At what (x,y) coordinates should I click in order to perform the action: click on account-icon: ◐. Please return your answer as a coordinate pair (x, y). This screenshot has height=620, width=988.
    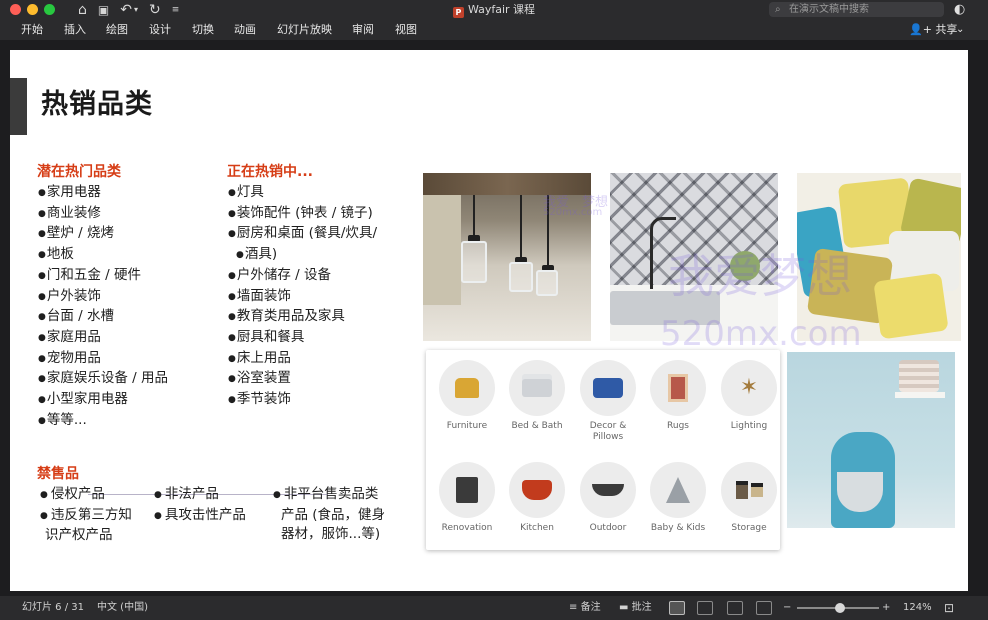
    Looking at the image, I should click on (959, 9).